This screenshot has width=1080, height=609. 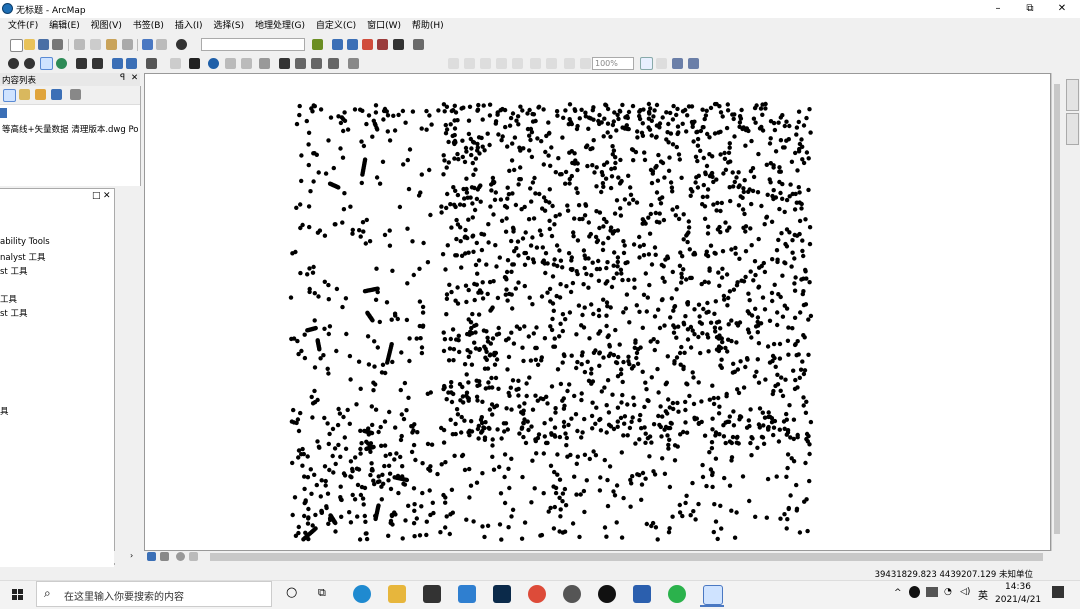 I want to click on identify-icon, so click(x=213, y=63).